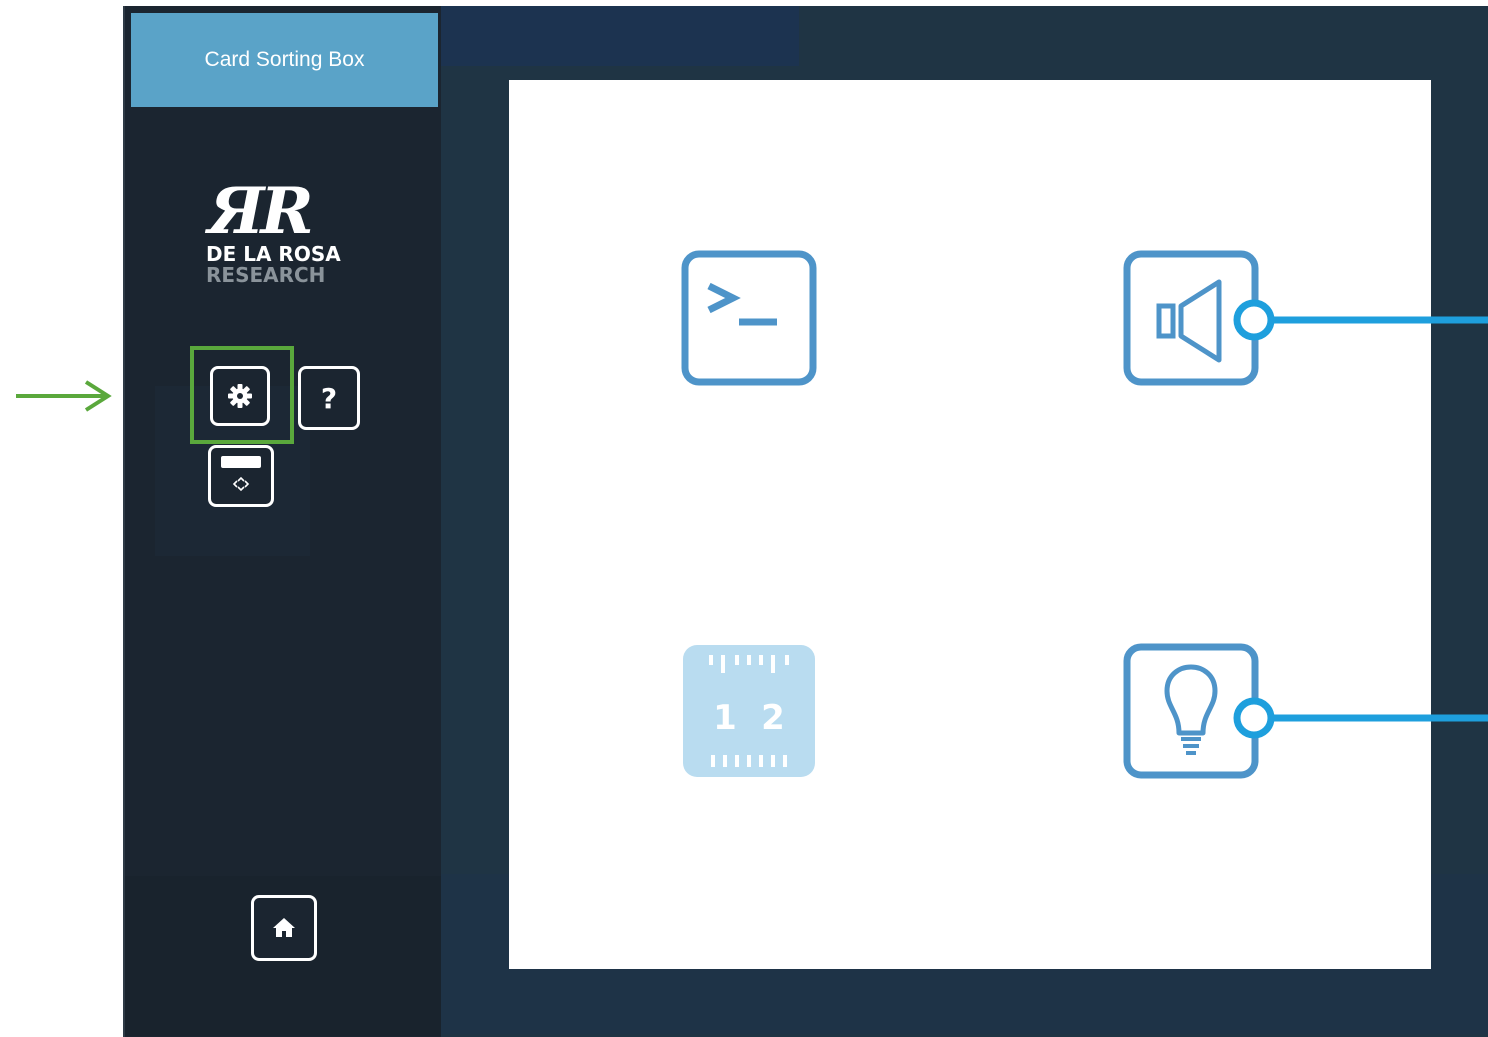 The image size is (1488, 1037). Describe the element at coordinates (273, 254) in the screenshot. I see `logo-line1: DE LA ROSA` at that location.